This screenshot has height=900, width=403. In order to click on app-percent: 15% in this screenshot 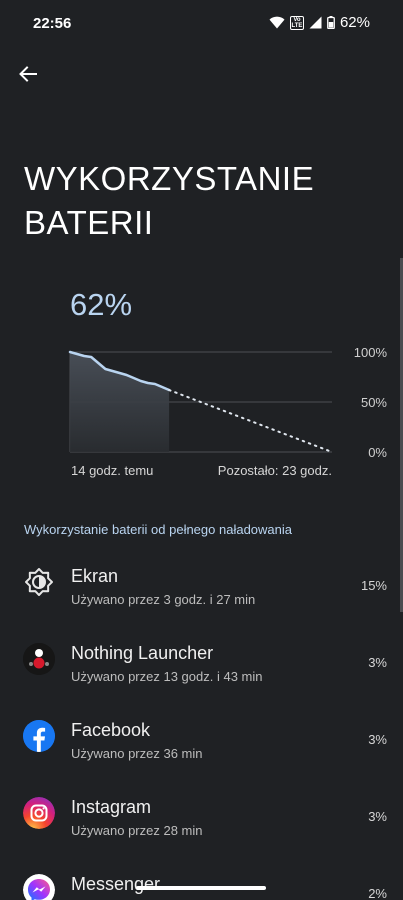, I will do `click(373, 585)`.